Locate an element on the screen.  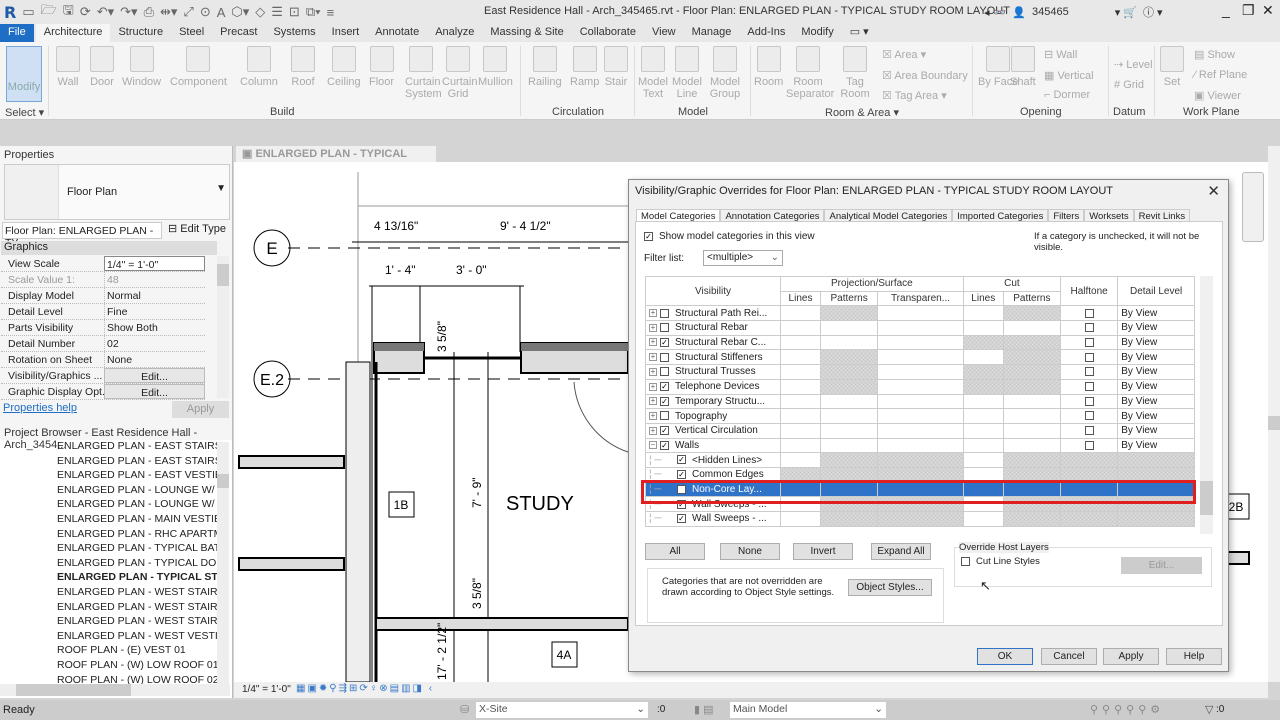
tab-add-ins: Add-Ins is located at coordinates (766, 33).